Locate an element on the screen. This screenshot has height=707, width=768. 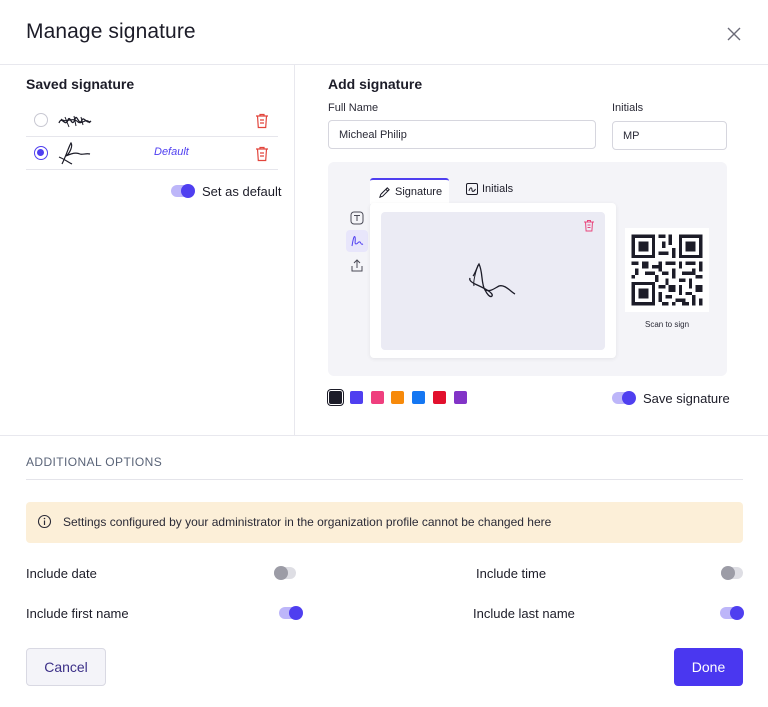
saved-signature-title: Saved signature is located at coordinates (80, 84).